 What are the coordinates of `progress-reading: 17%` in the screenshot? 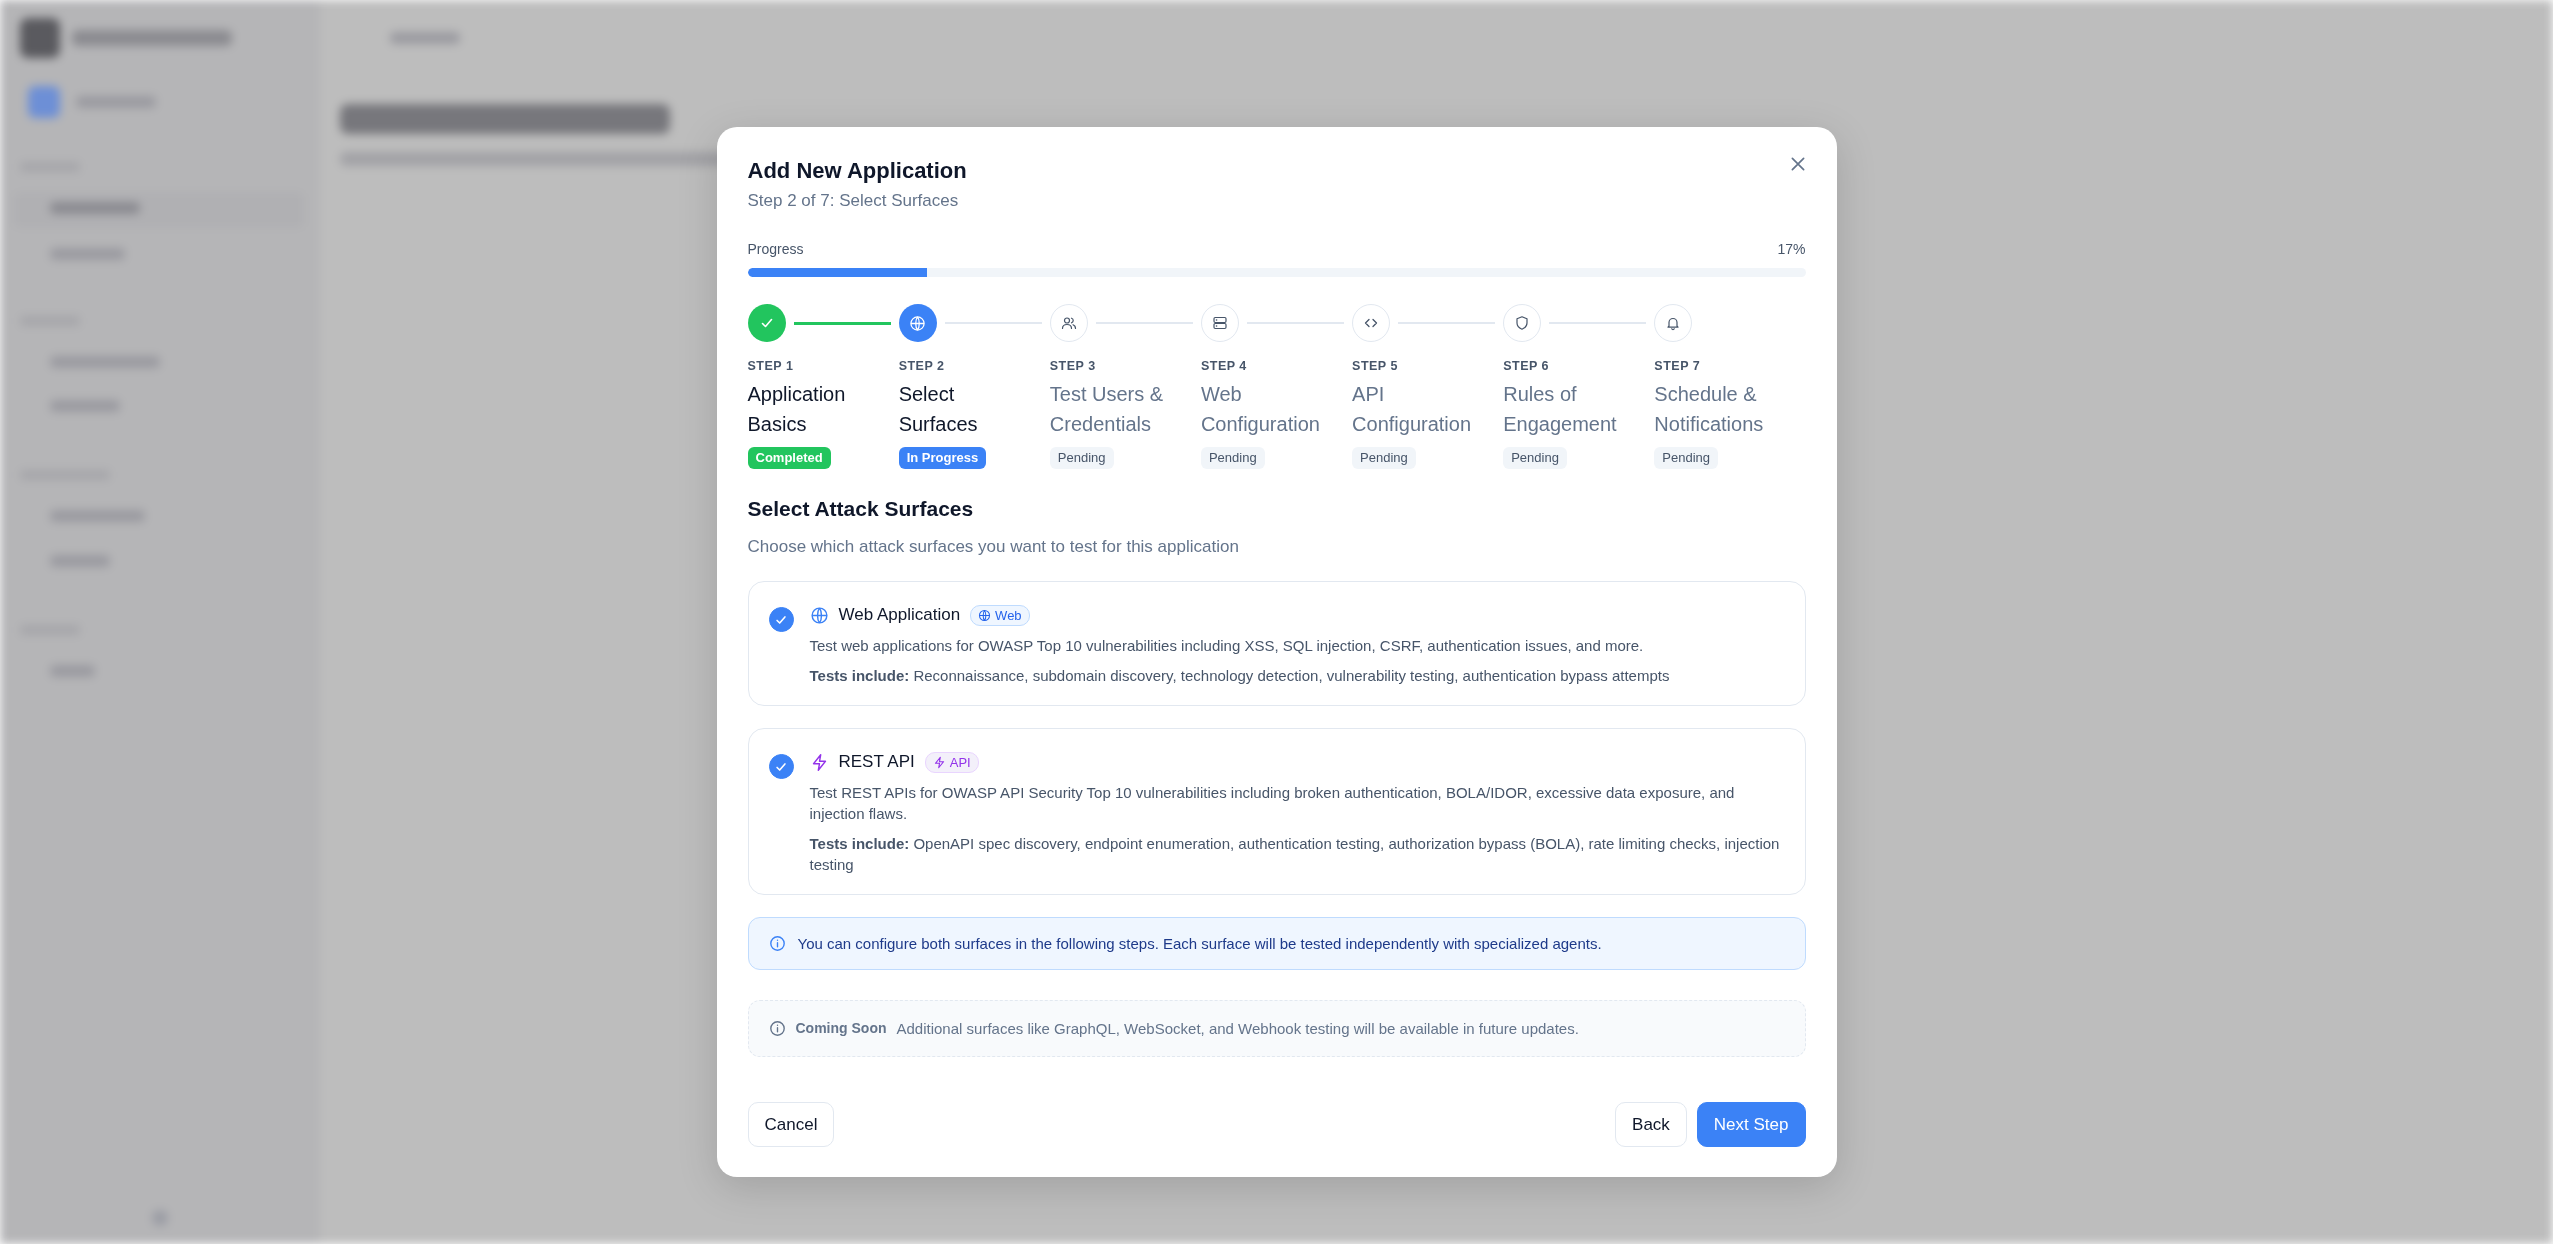 It's located at (1791, 249).